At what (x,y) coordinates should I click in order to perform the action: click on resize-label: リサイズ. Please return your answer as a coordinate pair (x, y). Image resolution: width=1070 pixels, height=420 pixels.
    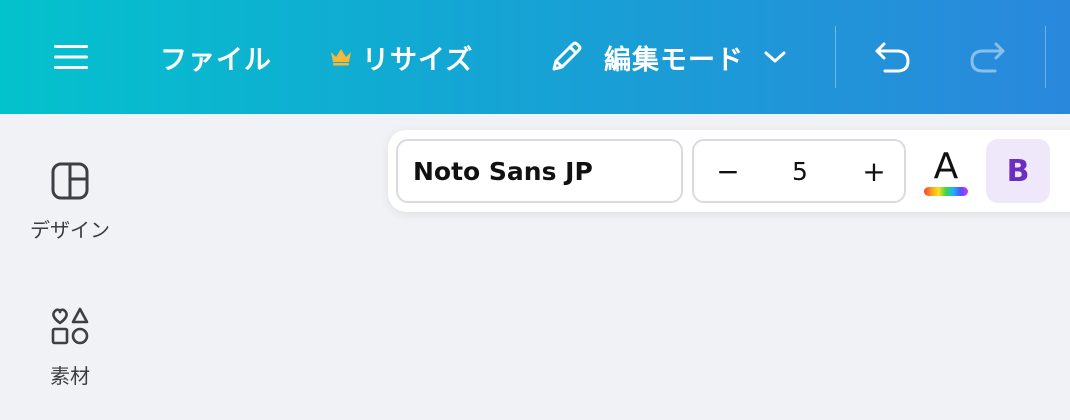
    Looking at the image, I should click on (418, 60).